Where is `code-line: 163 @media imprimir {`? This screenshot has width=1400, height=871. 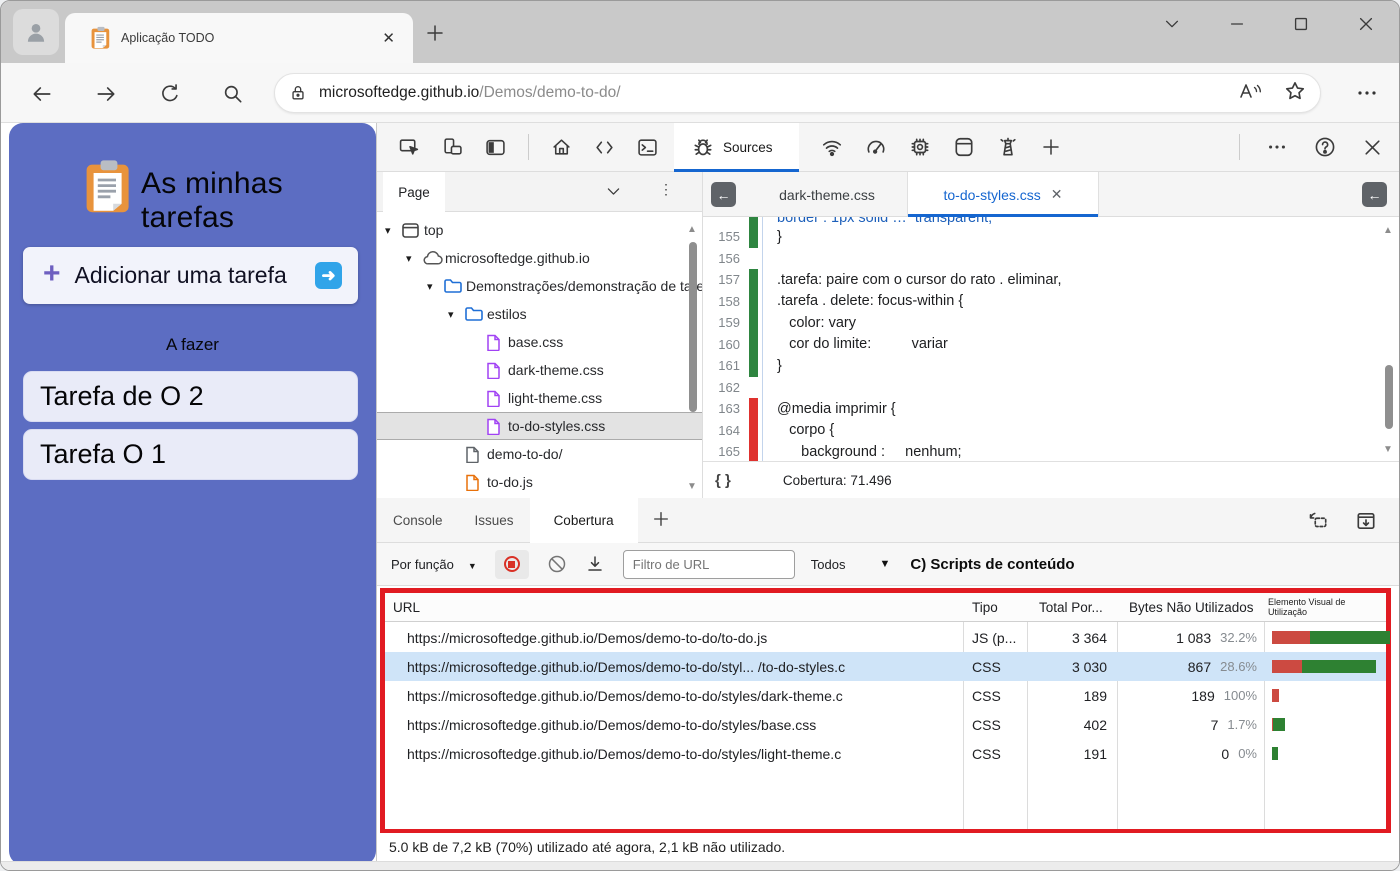 code-line: 163 @media imprimir { is located at coordinates (1051, 409).